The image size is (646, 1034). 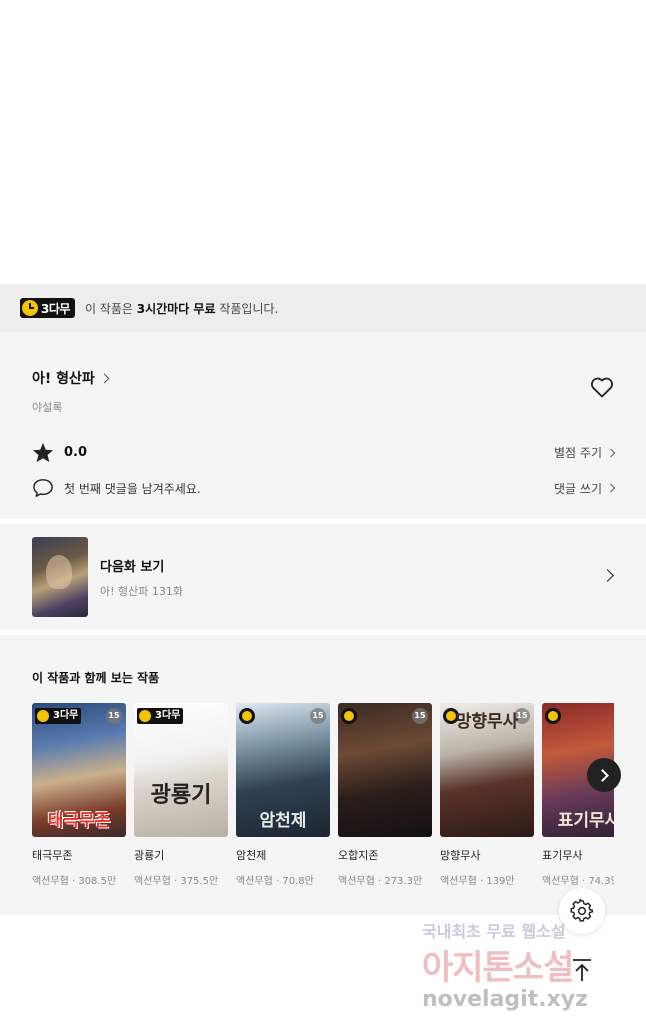 I want to click on rating-row: 0.0 별점 주기, so click(x=324, y=452).